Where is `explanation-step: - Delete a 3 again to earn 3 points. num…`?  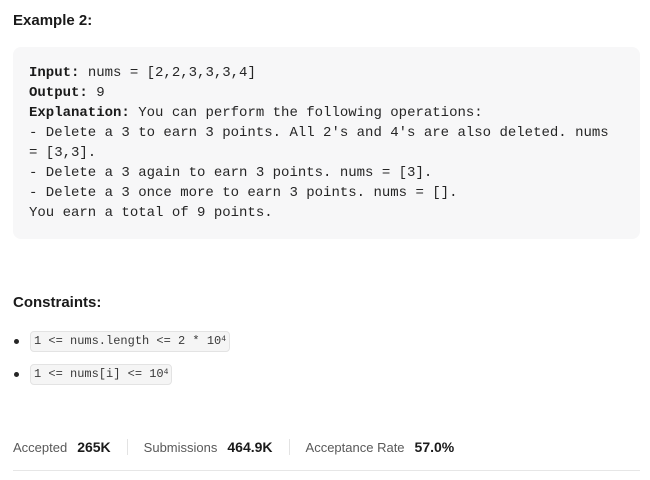 explanation-step: - Delete a 3 again to earn 3 points. num… is located at coordinates (231, 173).